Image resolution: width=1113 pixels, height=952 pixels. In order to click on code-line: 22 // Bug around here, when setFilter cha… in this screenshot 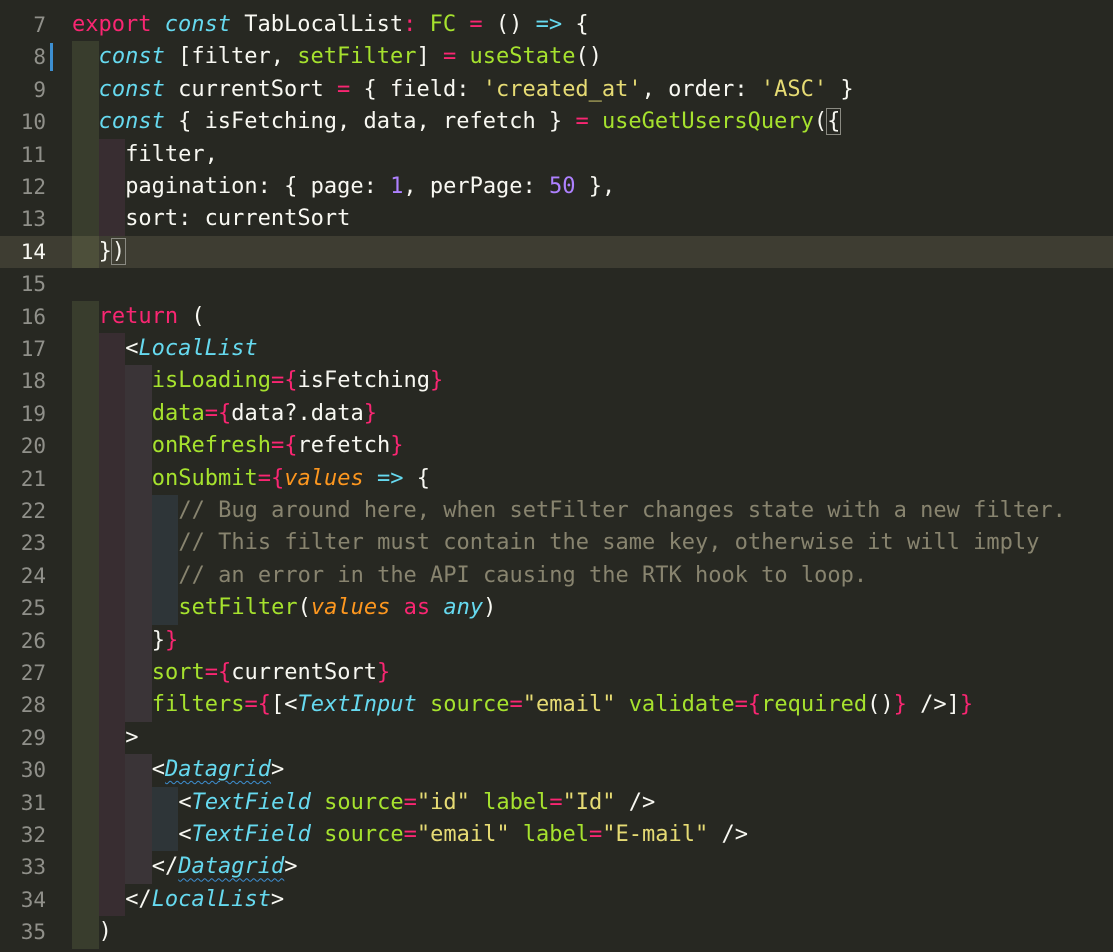, I will do `click(556, 511)`.